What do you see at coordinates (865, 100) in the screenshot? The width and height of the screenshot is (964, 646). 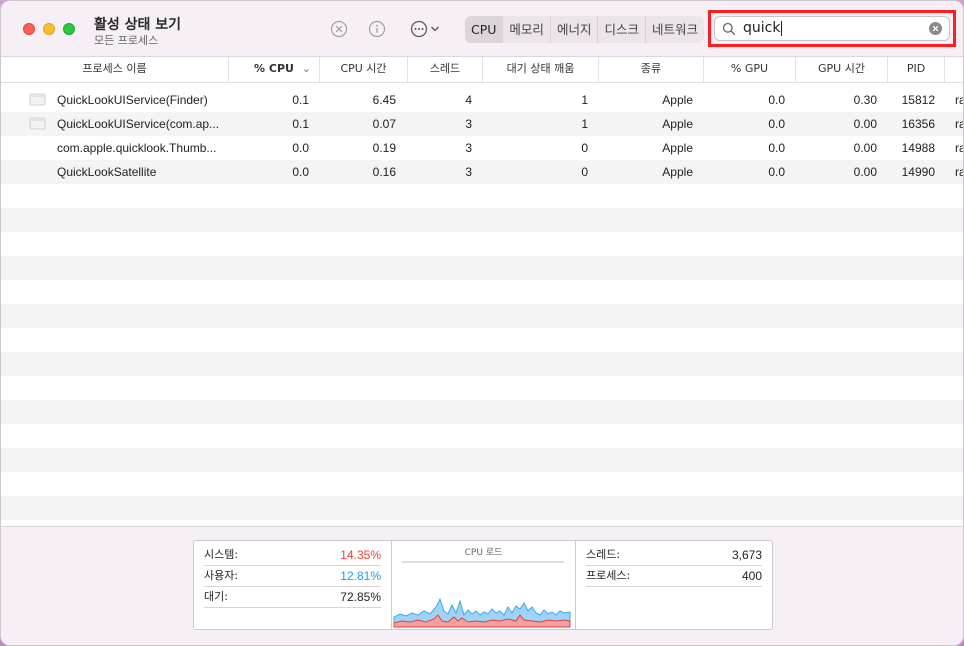 I see `cell-gpu-time: 0.30` at bounding box center [865, 100].